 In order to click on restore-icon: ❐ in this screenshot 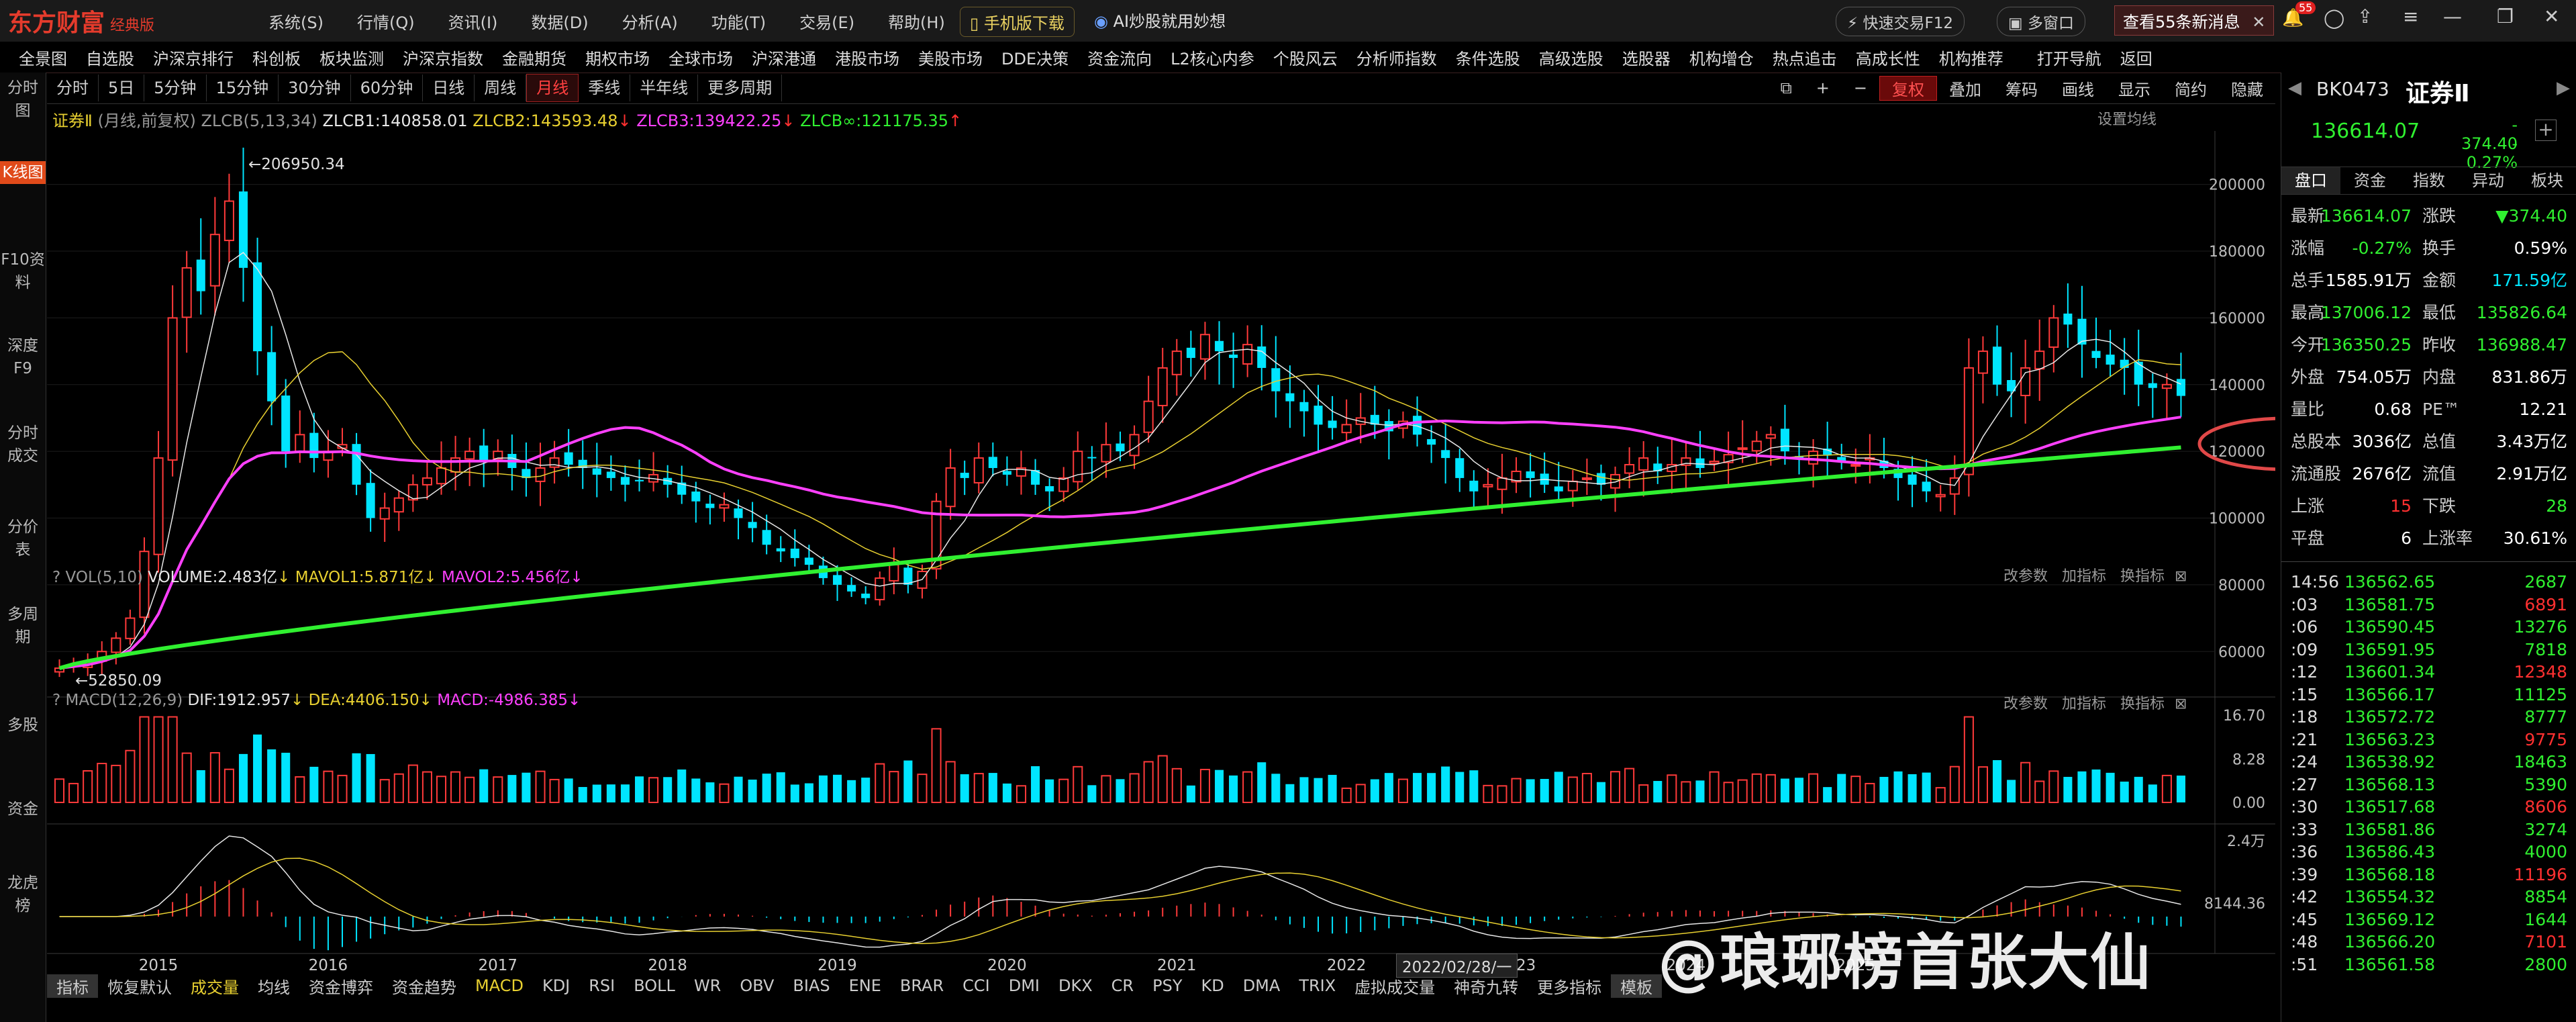, I will do `click(2505, 16)`.